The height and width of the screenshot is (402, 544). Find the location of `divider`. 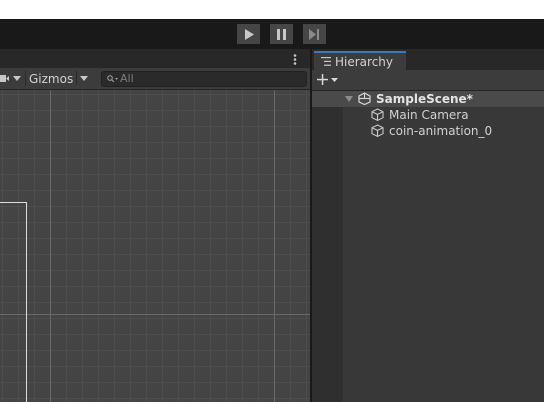

divider is located at coordinates (76, 78).